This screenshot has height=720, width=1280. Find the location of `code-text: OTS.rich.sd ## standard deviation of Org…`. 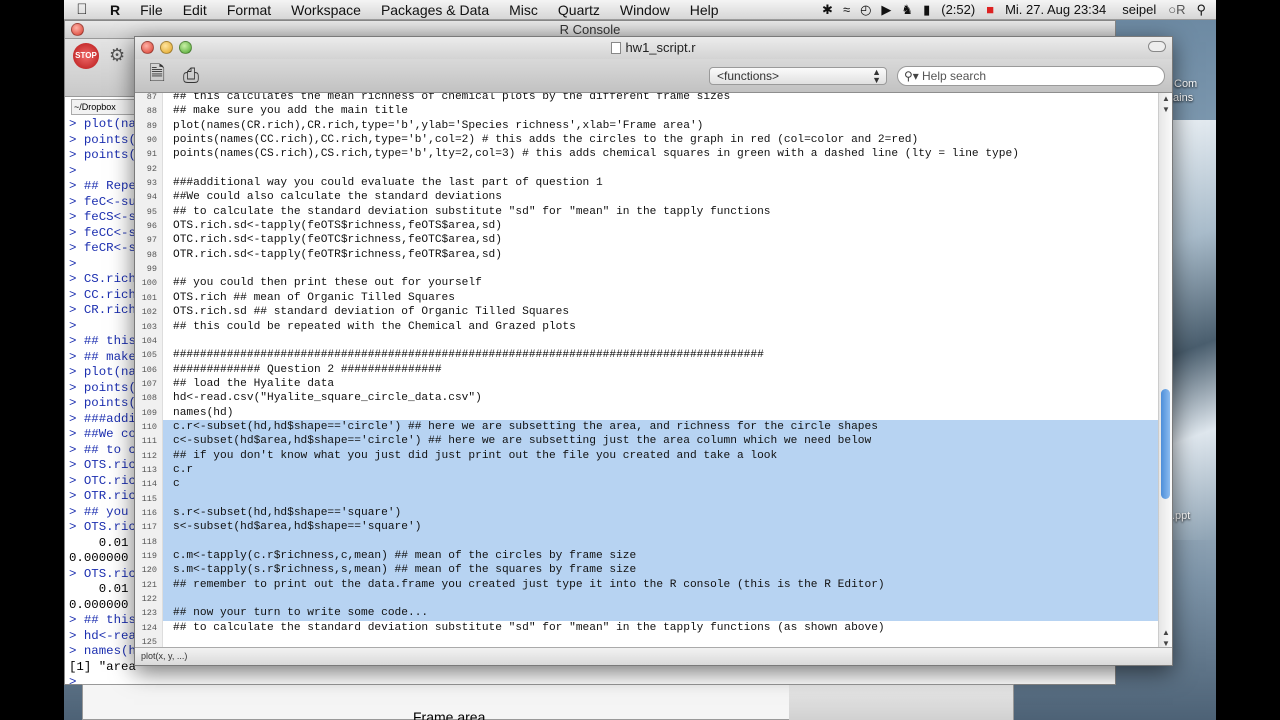

code-text: OTS.rich.sd ## standard deviation of Org… is located at coordinates (661, 312).